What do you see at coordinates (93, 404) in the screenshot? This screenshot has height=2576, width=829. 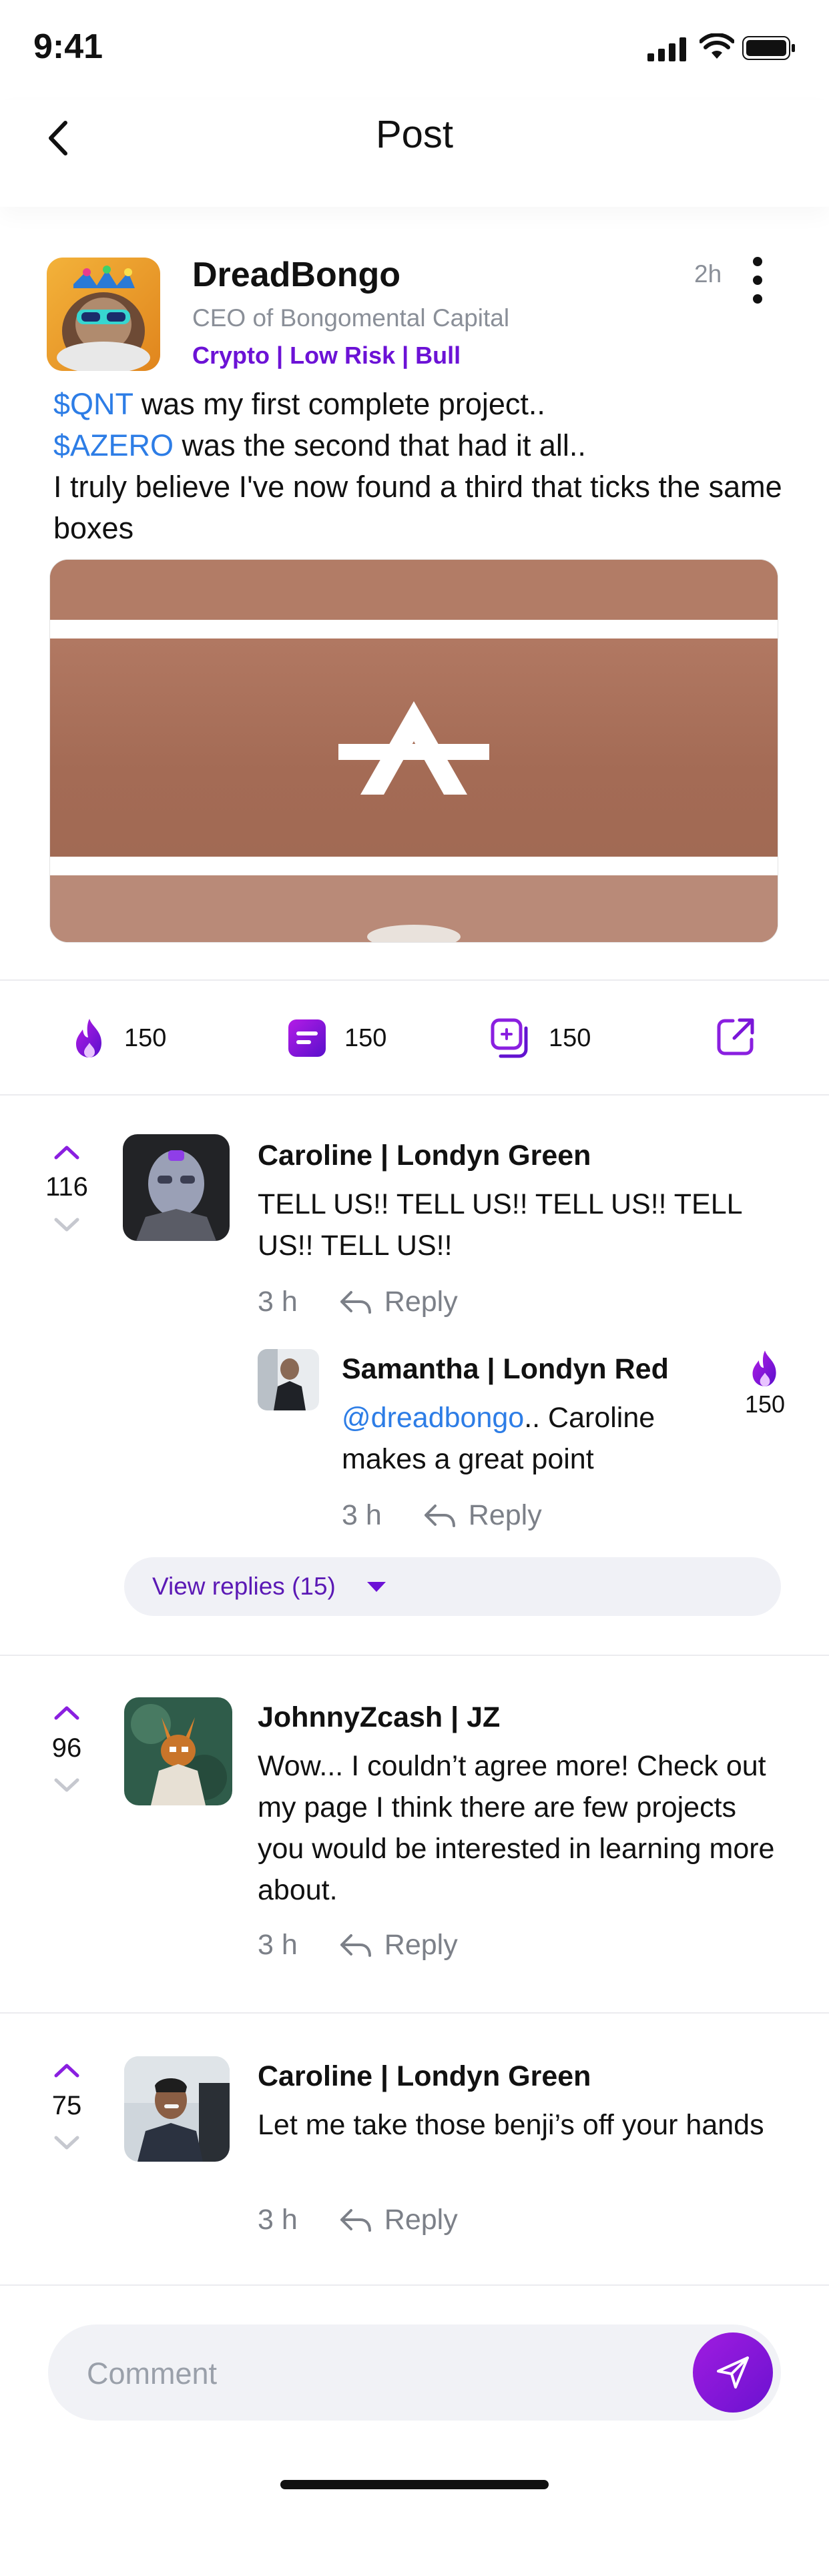 I see `ticker-link: $QNT` at bounding box center [93, 404].